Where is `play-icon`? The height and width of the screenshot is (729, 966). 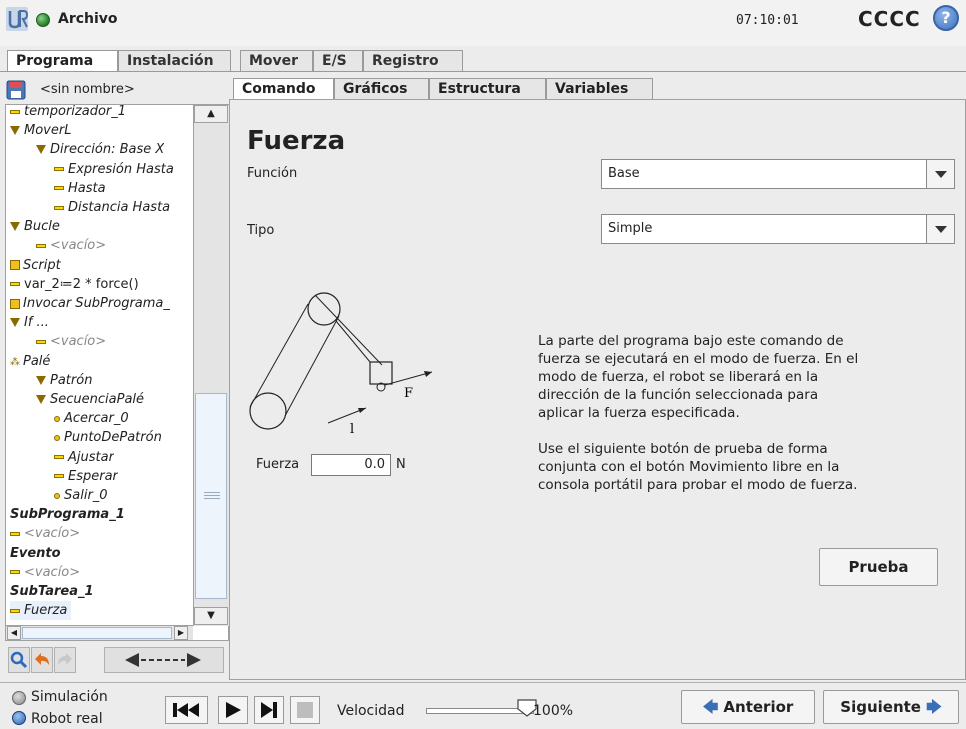
play-icon is located at coordinates (233, 710).